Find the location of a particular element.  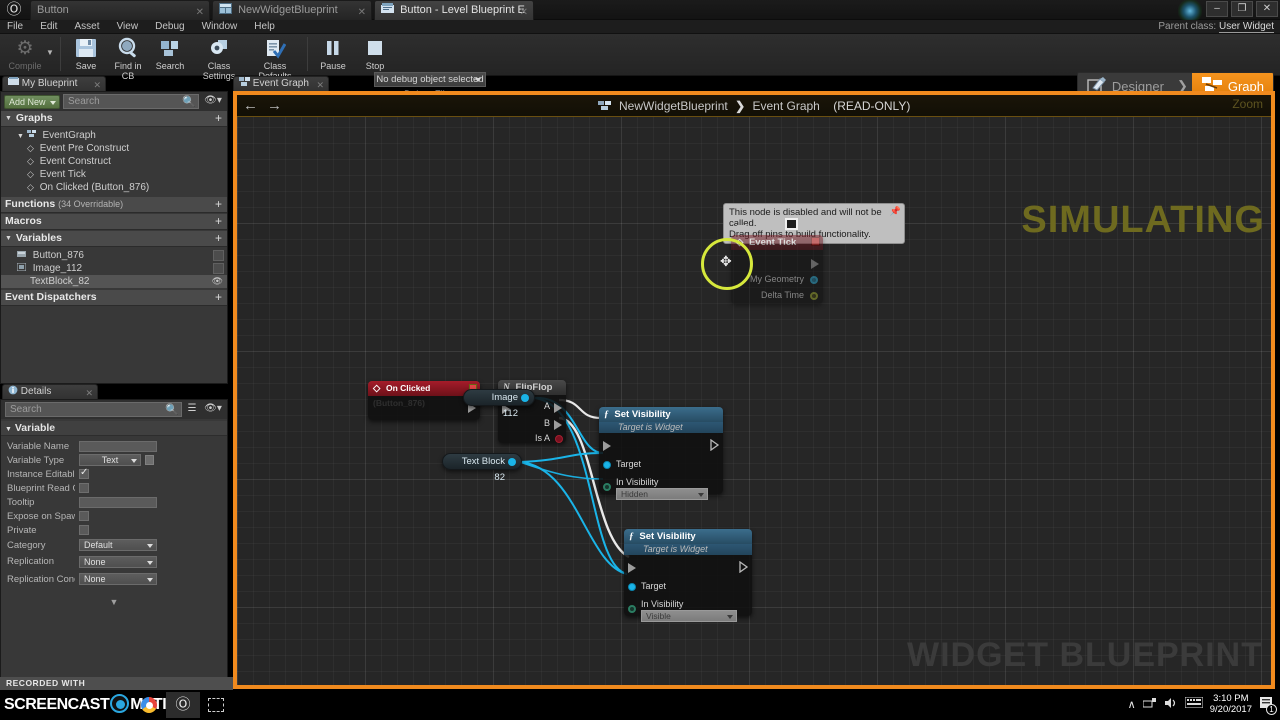

class-defaults-button: Class Defaults is located at coordinates (275, 57).